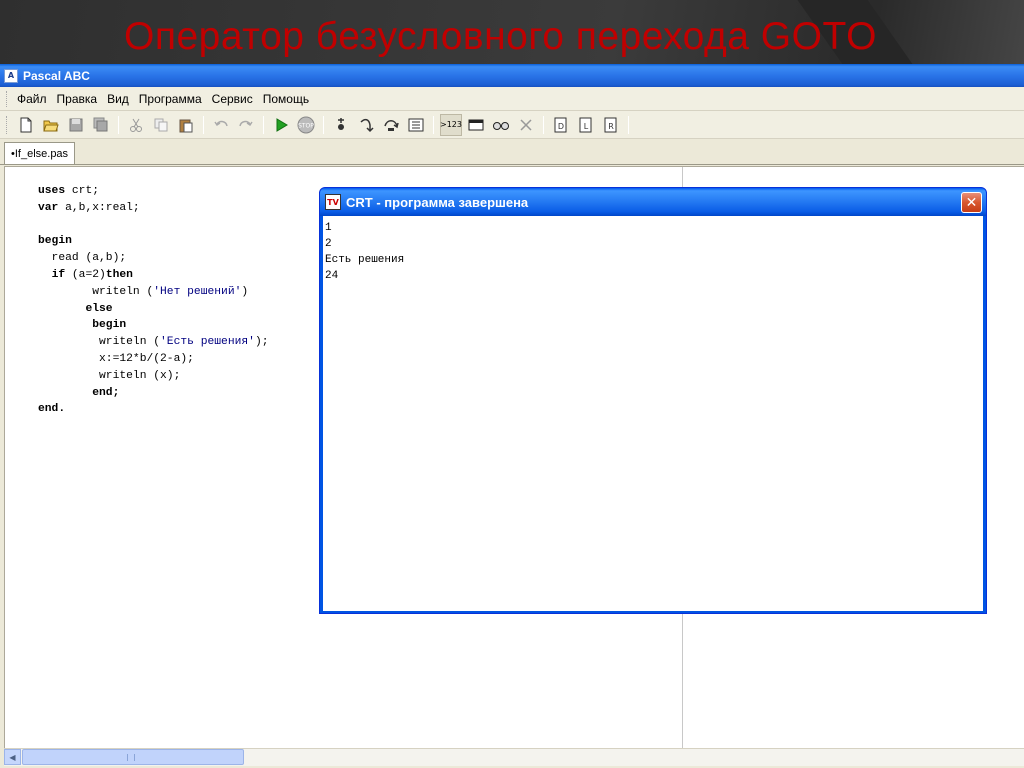 Image resolution: width=1024 pixels, height=768 pixels. Describe the element at coordinates (7, 124) in the screenshot. I see `toolbar-grip` at that location.